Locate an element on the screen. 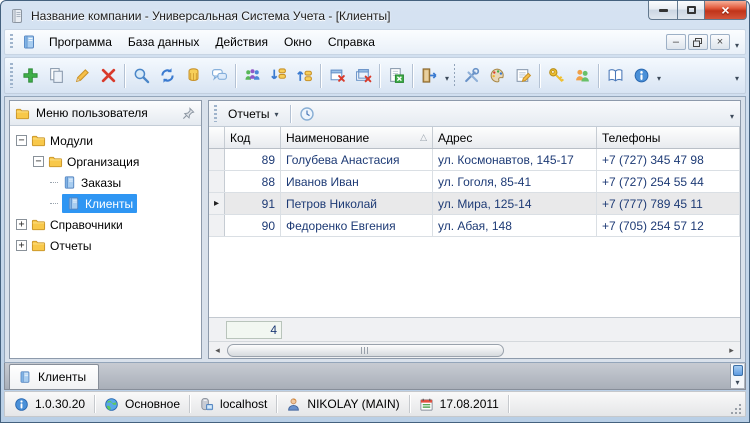 This screenshot has height=423, width=750. minimize-button is located at coordinates (662, 10).